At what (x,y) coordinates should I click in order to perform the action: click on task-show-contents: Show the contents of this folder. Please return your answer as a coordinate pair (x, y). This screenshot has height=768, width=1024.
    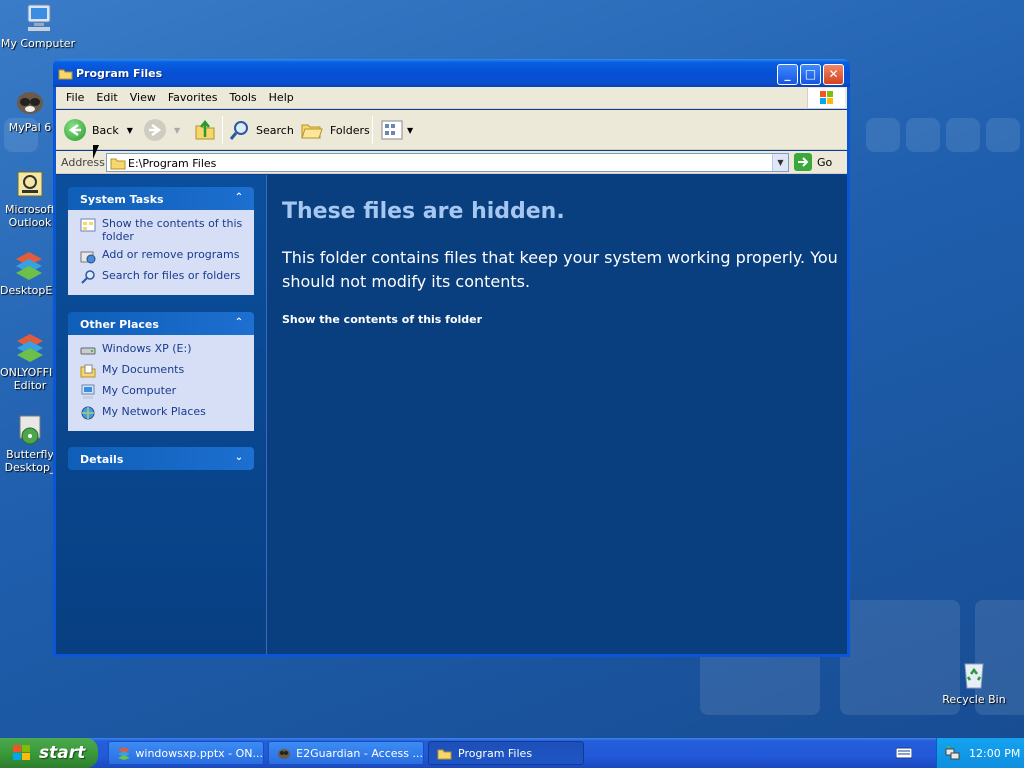
    Looking at the image, I should click on (163, 230).